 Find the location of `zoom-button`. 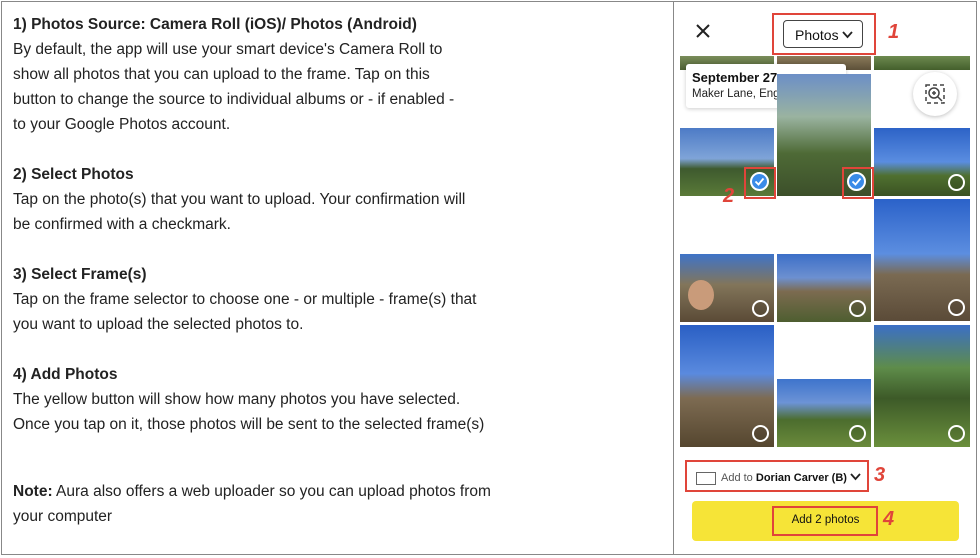

zoom-button is located at coordinates (935, 94).